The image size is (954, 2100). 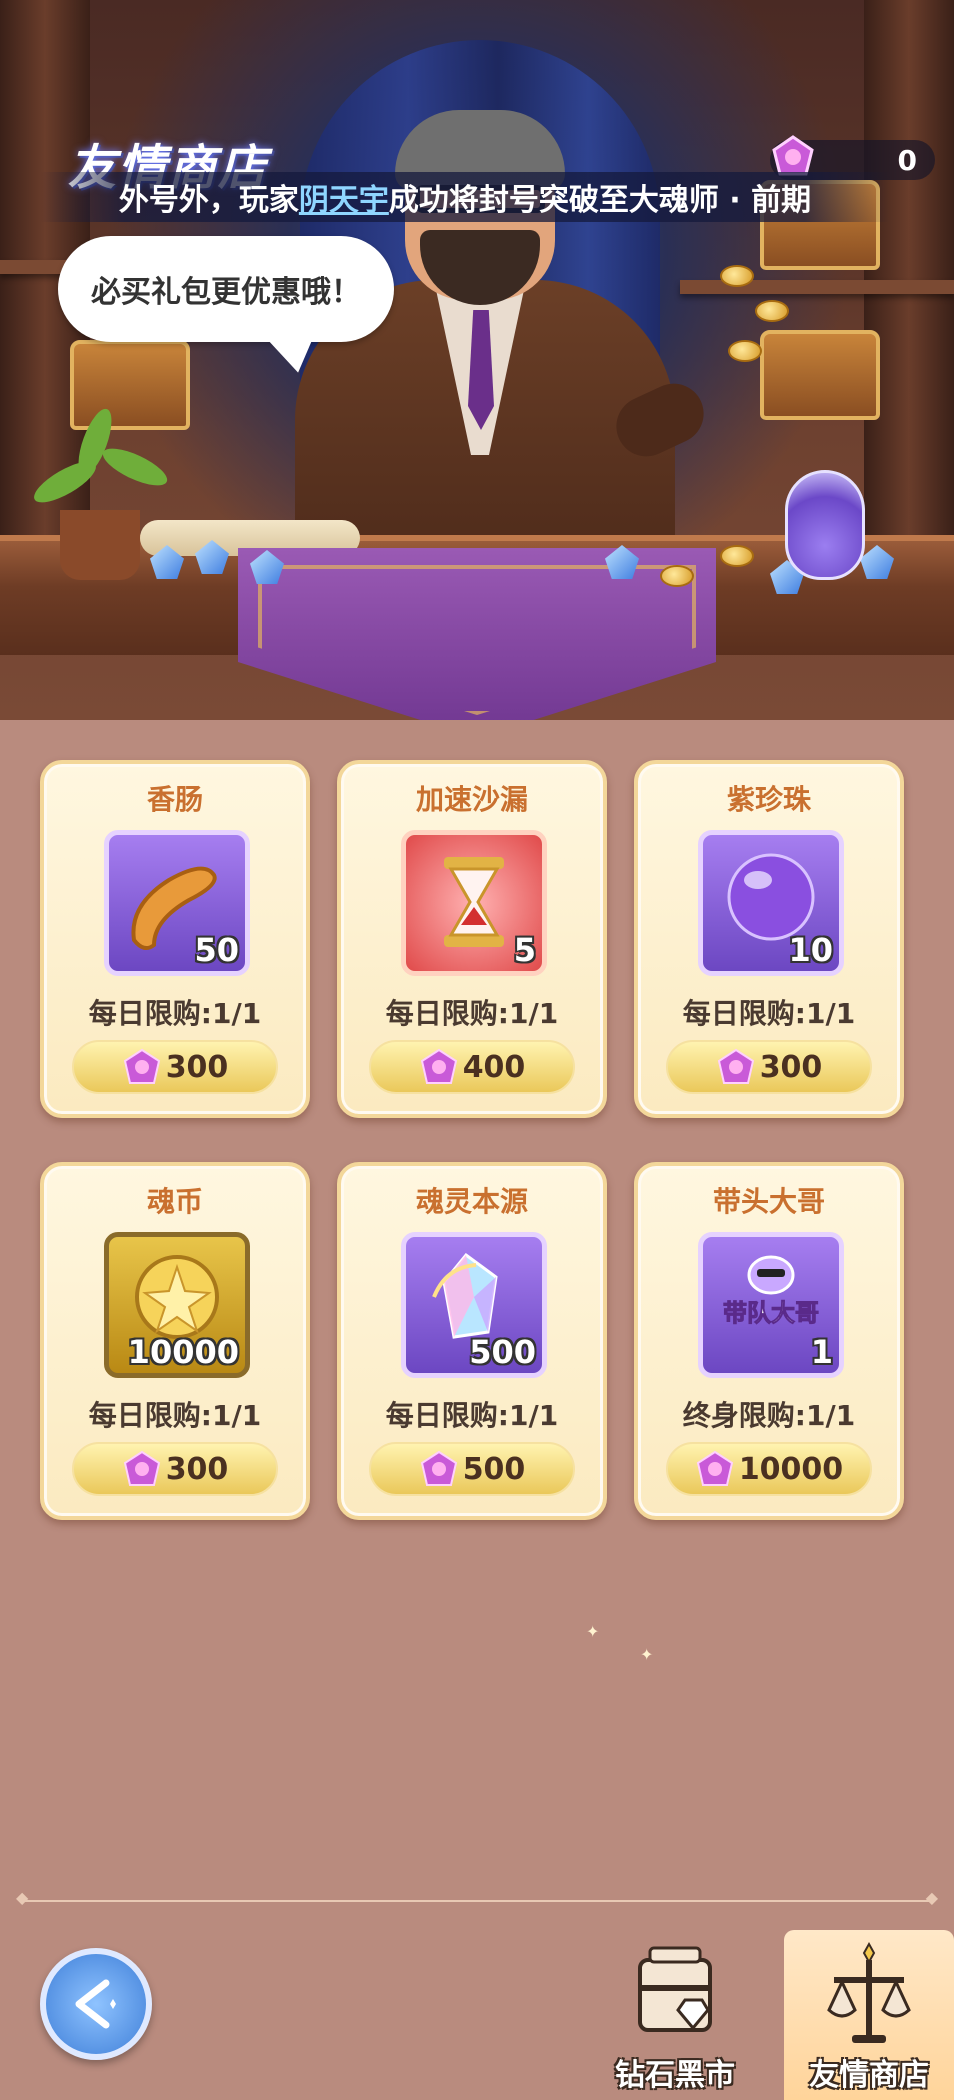 What do you see at coordinates (135, 467) in the screenshot?
I see `leaf` at bounding box center [135, 467].